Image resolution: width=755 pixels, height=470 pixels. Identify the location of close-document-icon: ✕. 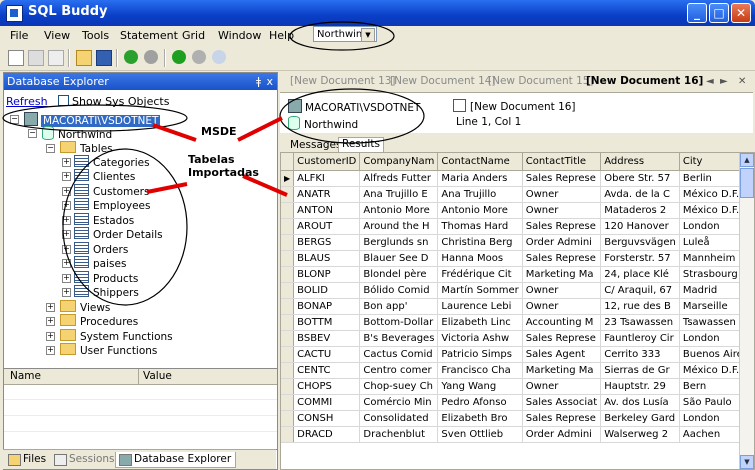
(742, 81).